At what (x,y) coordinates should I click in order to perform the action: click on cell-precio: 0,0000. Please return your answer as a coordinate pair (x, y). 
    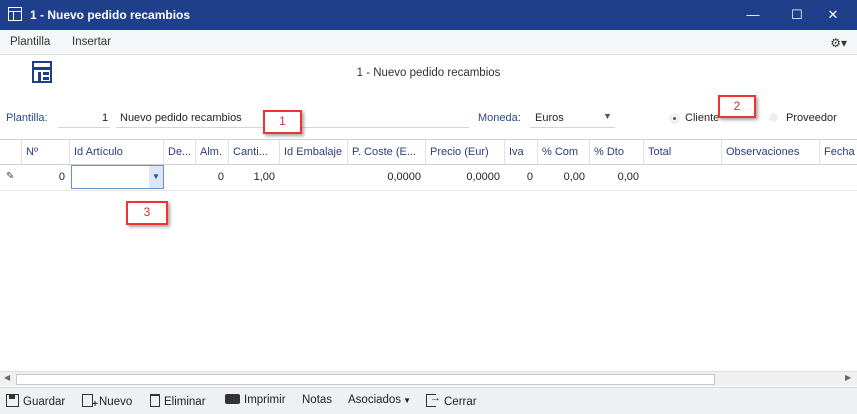
    Looking at the image, I should click on (465, 177).